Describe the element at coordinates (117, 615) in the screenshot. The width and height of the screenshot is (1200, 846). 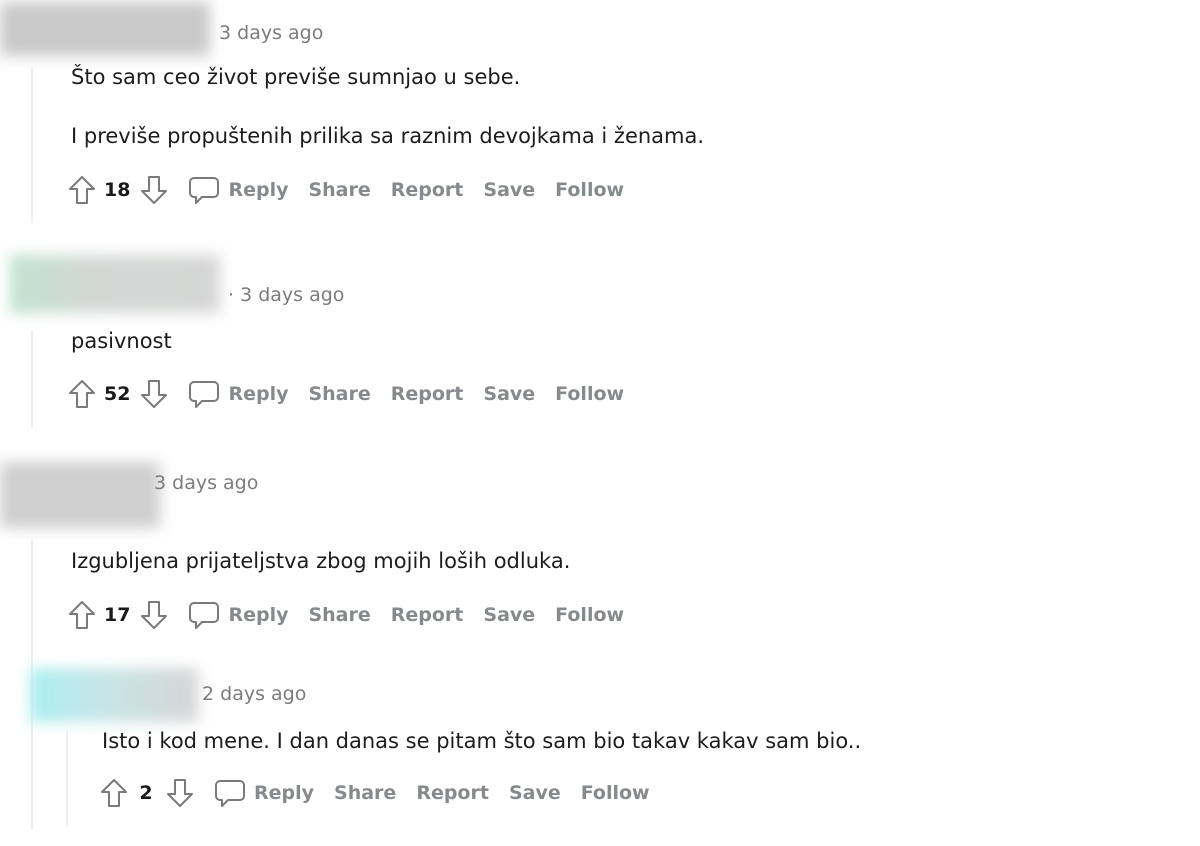
I see `vote-count: 17` at that location.